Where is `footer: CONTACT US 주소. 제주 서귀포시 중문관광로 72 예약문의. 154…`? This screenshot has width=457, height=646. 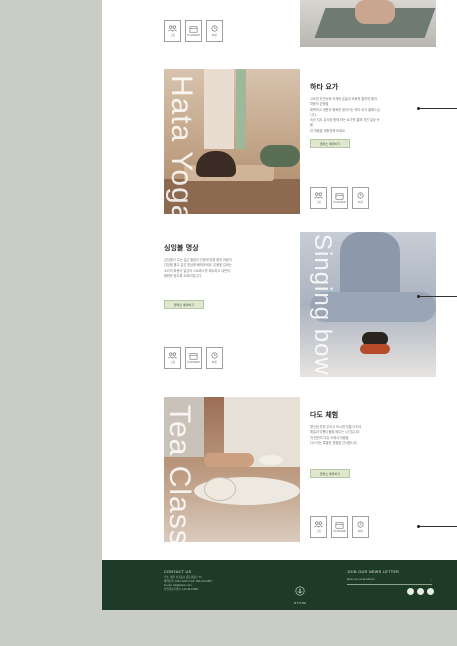 footer: CONTACT US 주소. 제주 서귀포시 중문관광로 72 예약문의. 154… is located at coordinates (279, 585).